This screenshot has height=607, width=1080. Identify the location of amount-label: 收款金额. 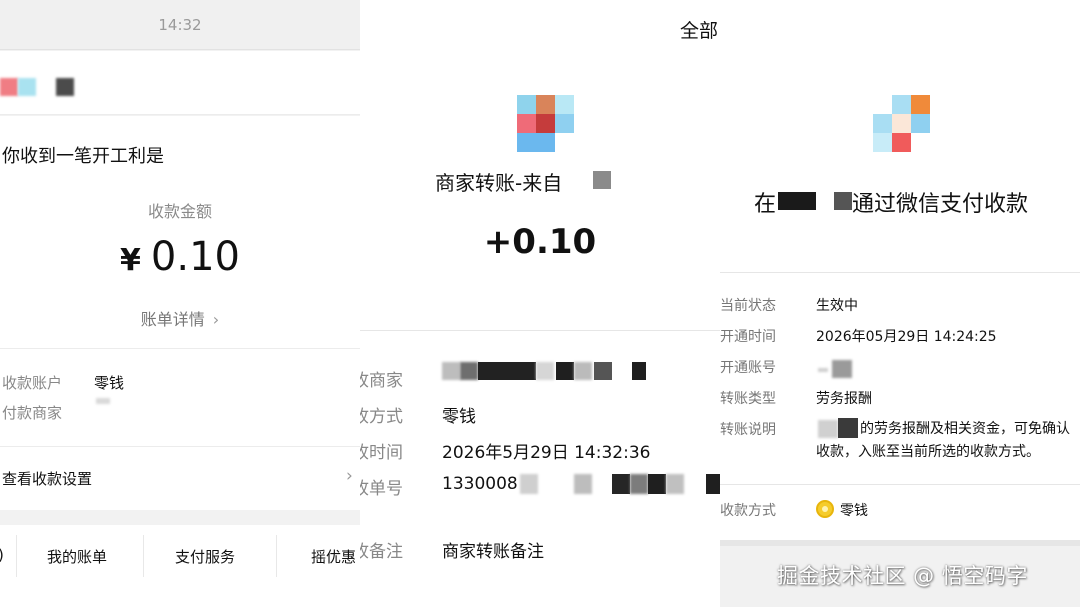
(179, 211).